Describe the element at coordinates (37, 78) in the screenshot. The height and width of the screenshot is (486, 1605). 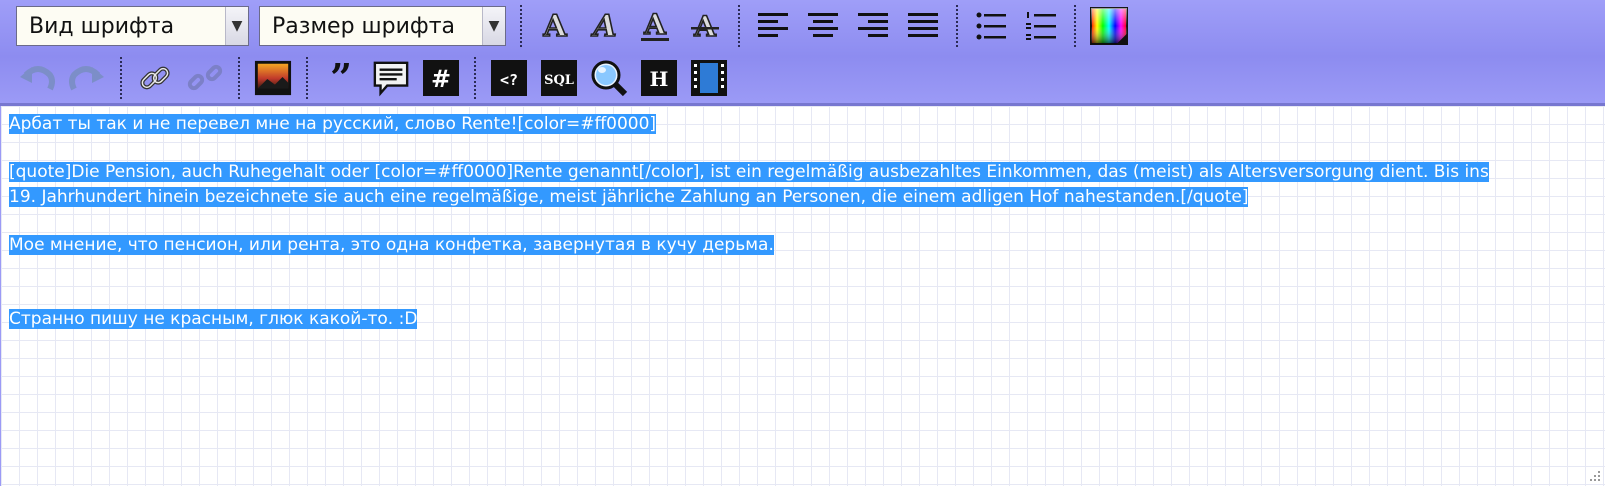
I see `undo-icon` at that location.